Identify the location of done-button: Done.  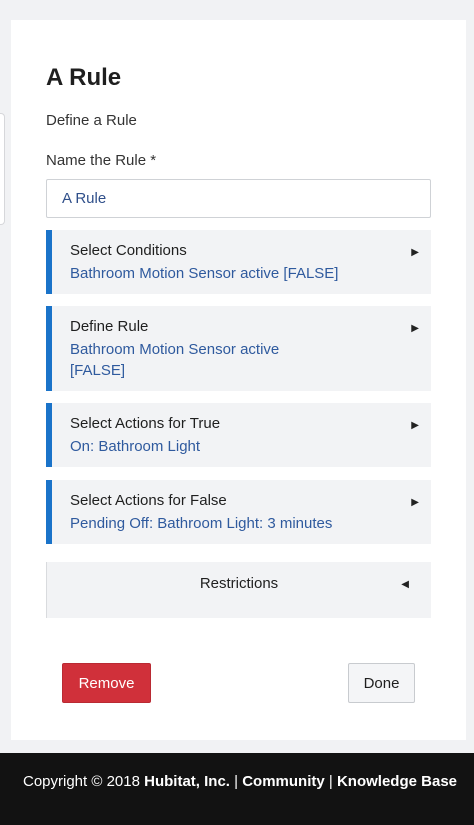
(381, 683).